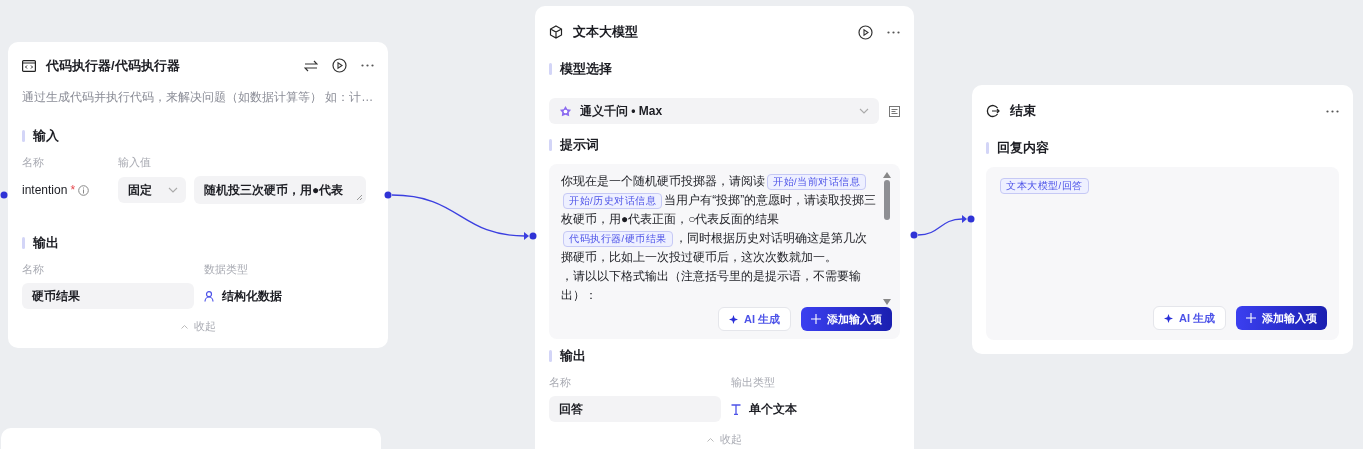 The width and height of the screenshot is (1363, 449). Describe the element at coordinates (152, 190) in the screenshot. I see `mode-select: 固定` at that location.